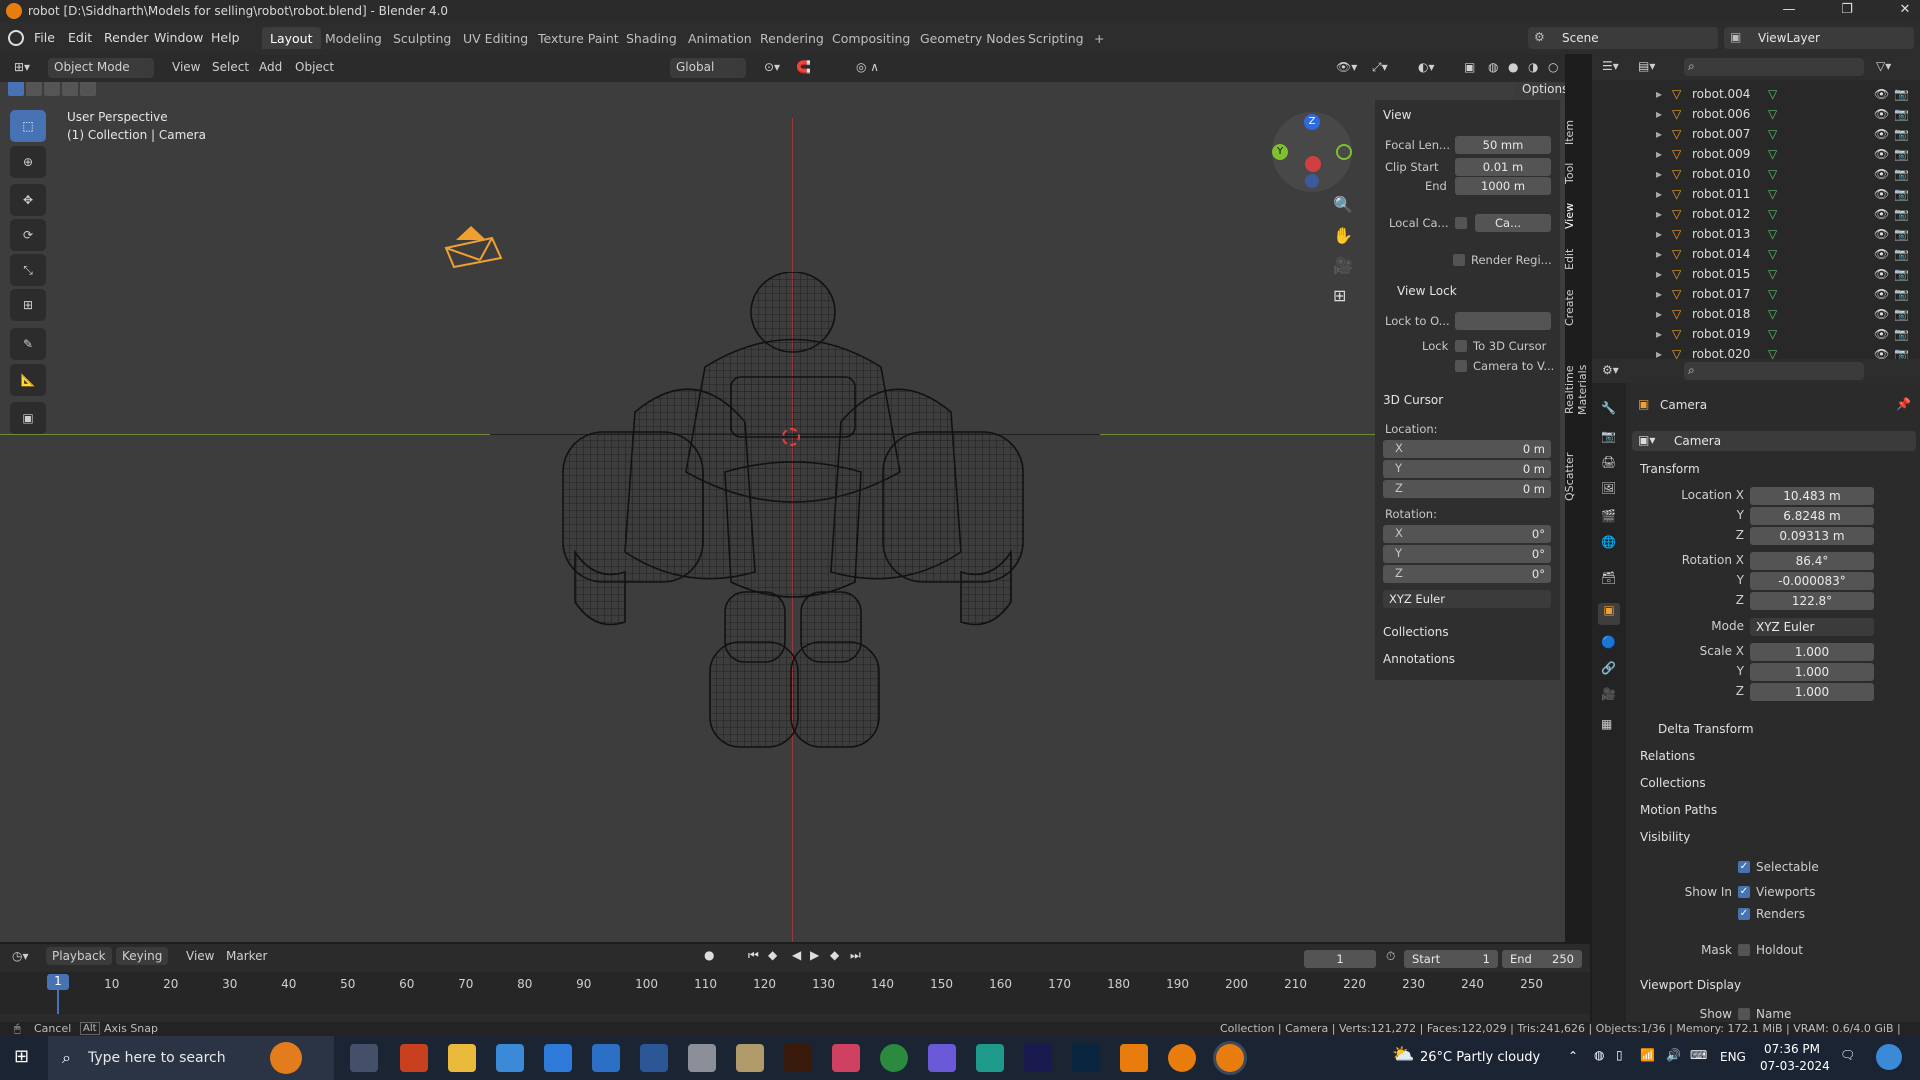 This screenshot has width=1920, height=1080. Describe the element at coordinates (796, 955) in the screenshot. I see `play-reverse-icon: ◀` at that location.